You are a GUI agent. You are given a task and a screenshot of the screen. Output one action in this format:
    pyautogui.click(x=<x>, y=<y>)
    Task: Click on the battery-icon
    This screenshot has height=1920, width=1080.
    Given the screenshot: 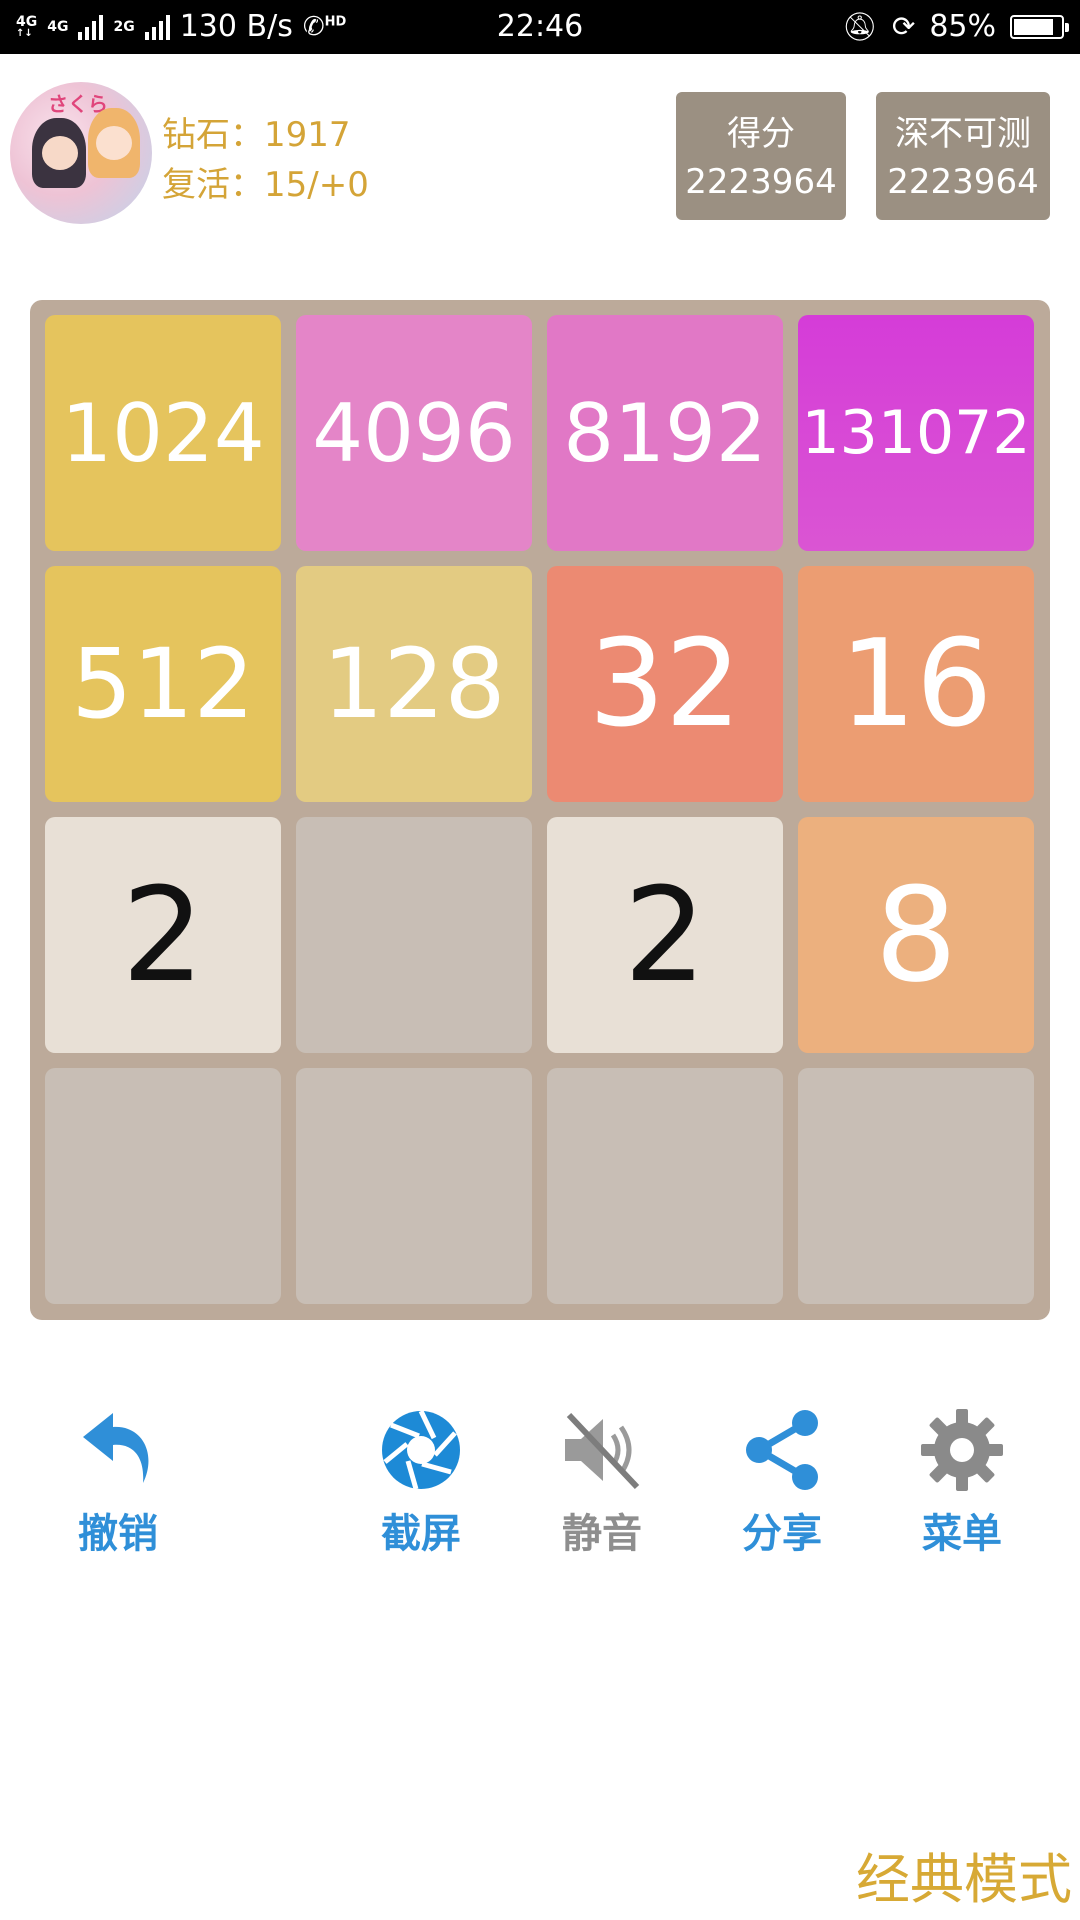 What is the action you would take?
    pyautogui.click(x=1039, y=26)
    